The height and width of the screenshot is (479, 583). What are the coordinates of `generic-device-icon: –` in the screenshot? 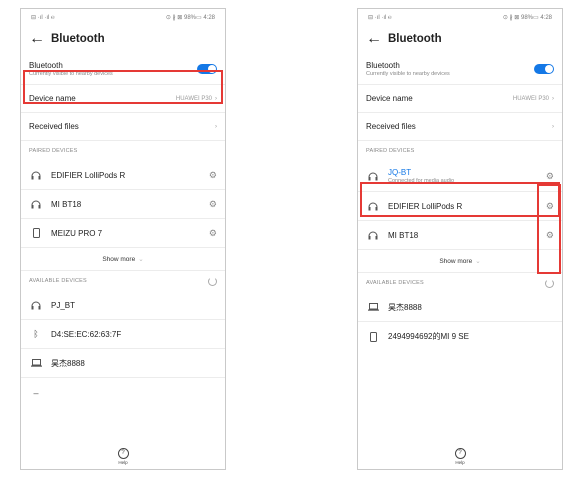 It's located at (36, 392).